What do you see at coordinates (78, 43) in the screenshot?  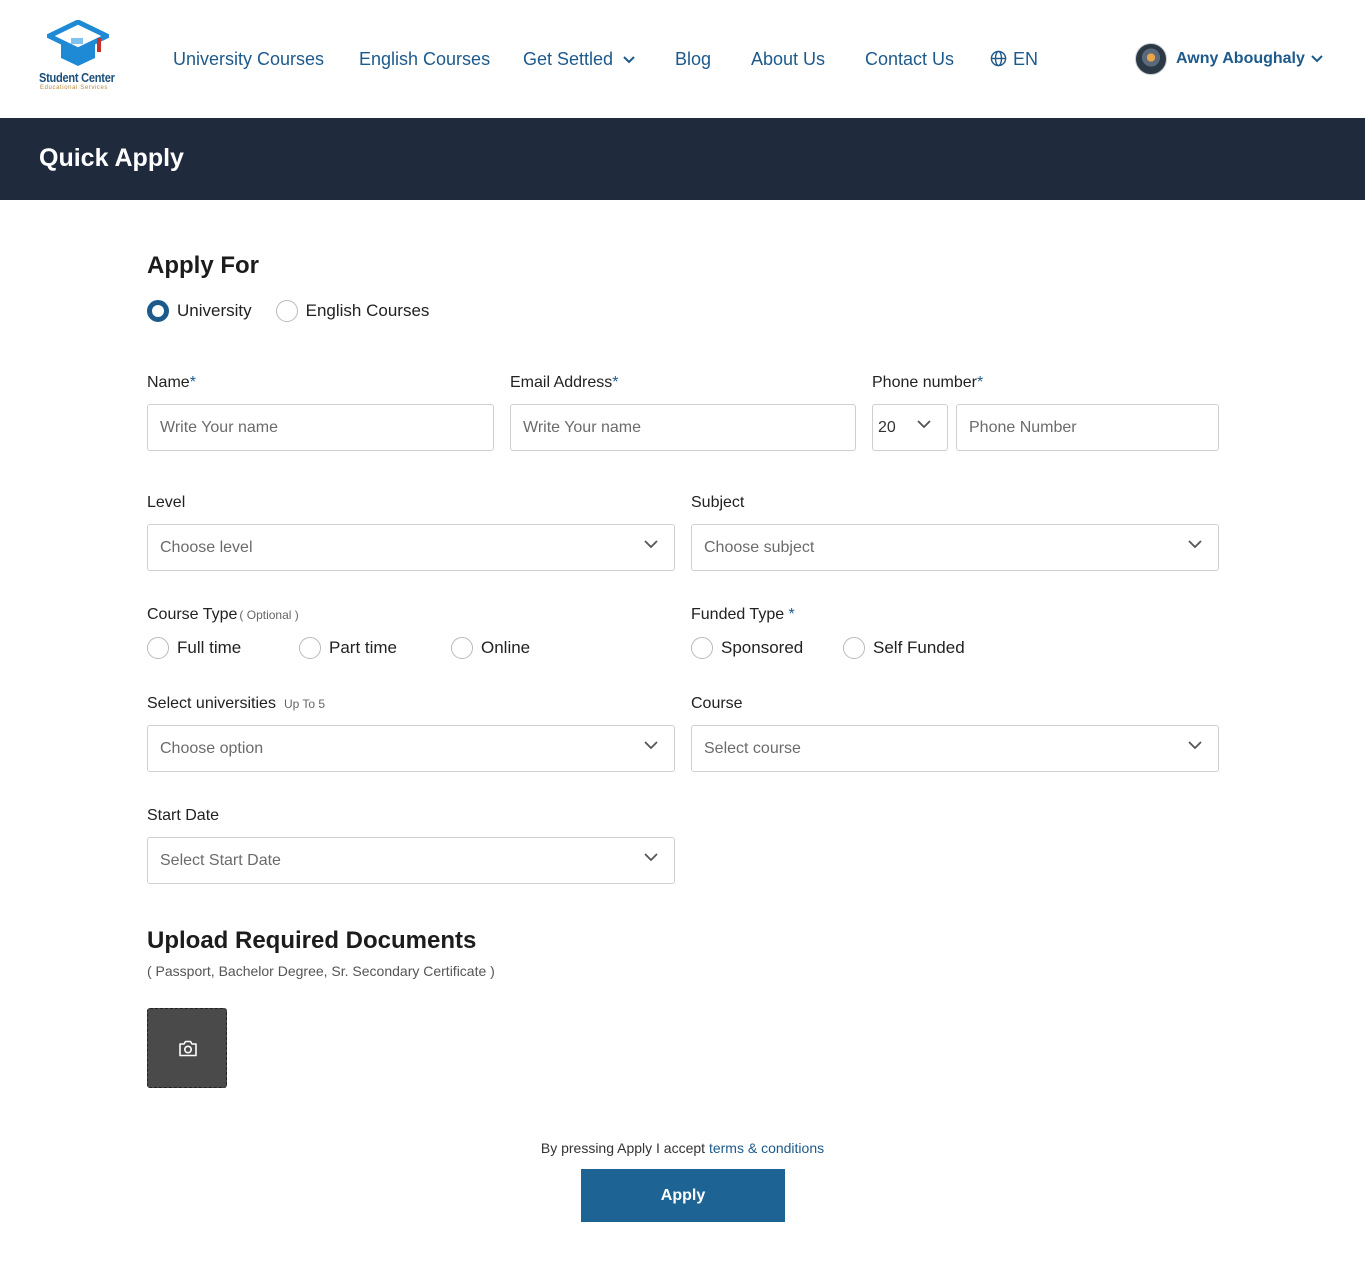 I see `logo-icon` at bounding box center [78, 43].